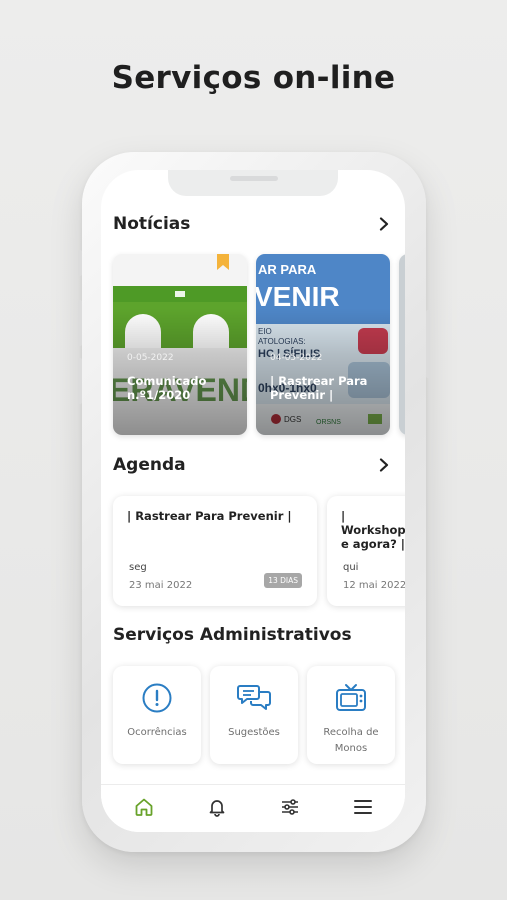  What do you see at coordinates (351, 740) in the screenshot?
I see `service-label: Recolha de Monos` at bounding box center [351, 740].